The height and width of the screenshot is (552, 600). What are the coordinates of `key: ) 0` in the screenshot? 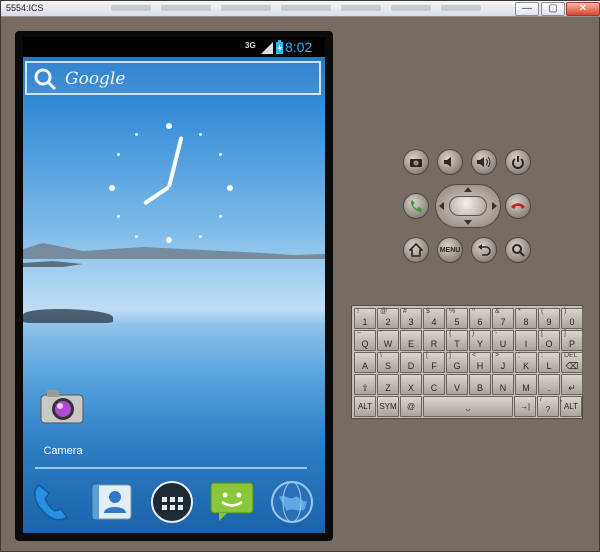 It's located at (572, 318).